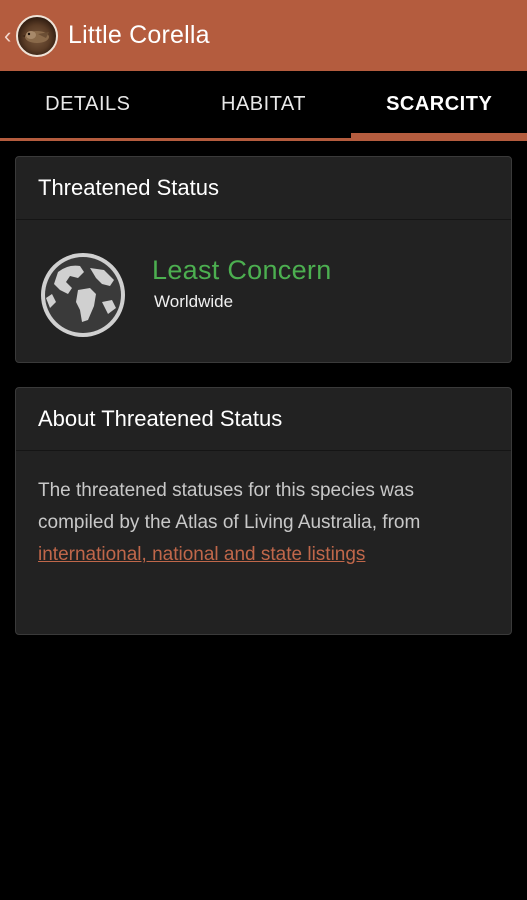 The image size is (527, 900). I want to click on globe-icon, so click(83, 297).